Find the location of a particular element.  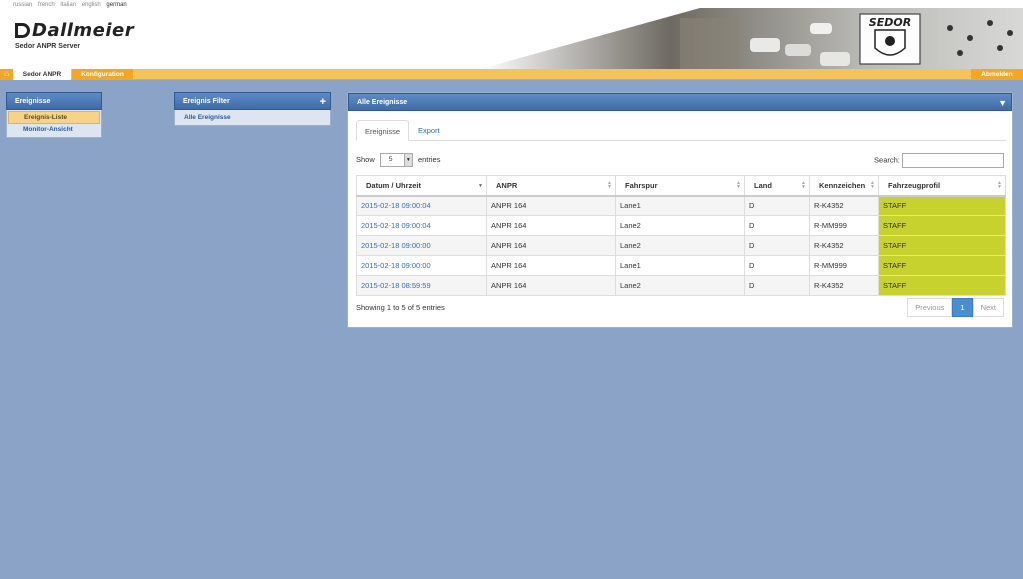

page-size-select: 5 ▼ is located at coordinates (396, 160).